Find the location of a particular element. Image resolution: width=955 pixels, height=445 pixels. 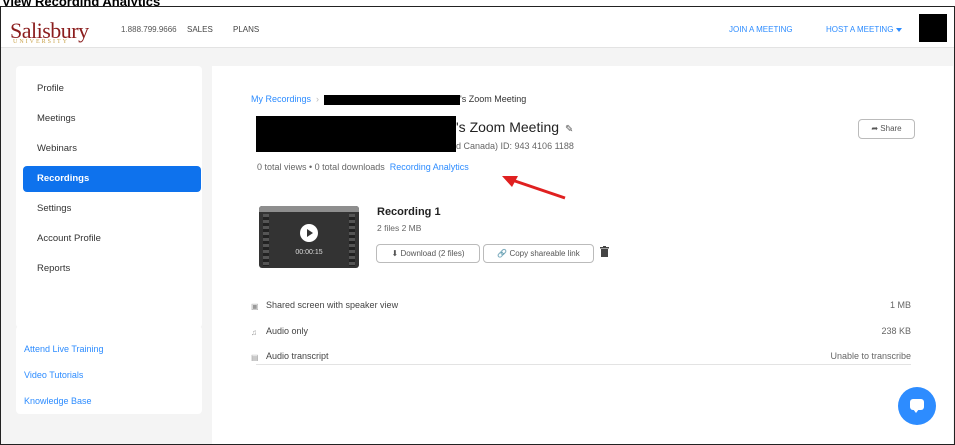

chat-icon is located at coordinates (917, 406).